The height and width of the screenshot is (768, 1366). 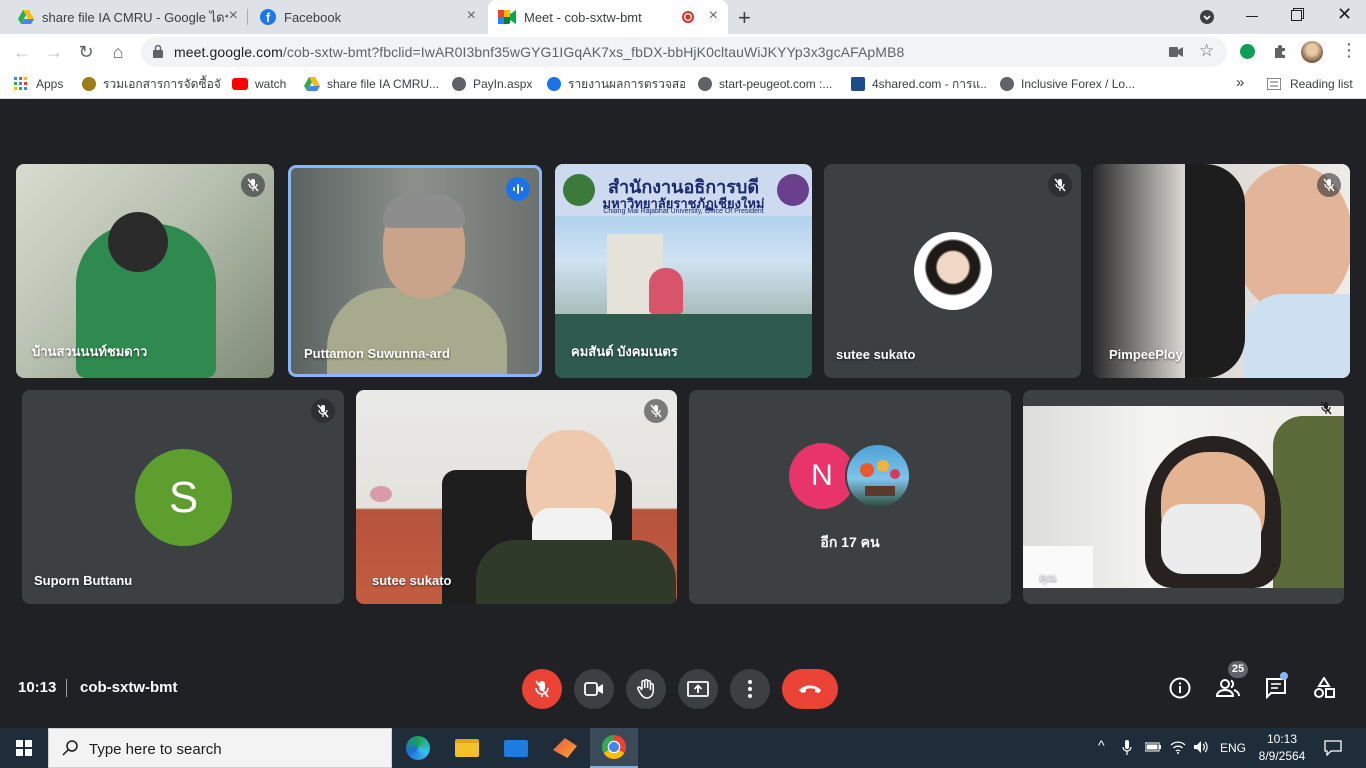 What do you see at coordinates (20, 83) in the screenshot?
I see `apps-grid-icon` at bounding box center [20, 83].